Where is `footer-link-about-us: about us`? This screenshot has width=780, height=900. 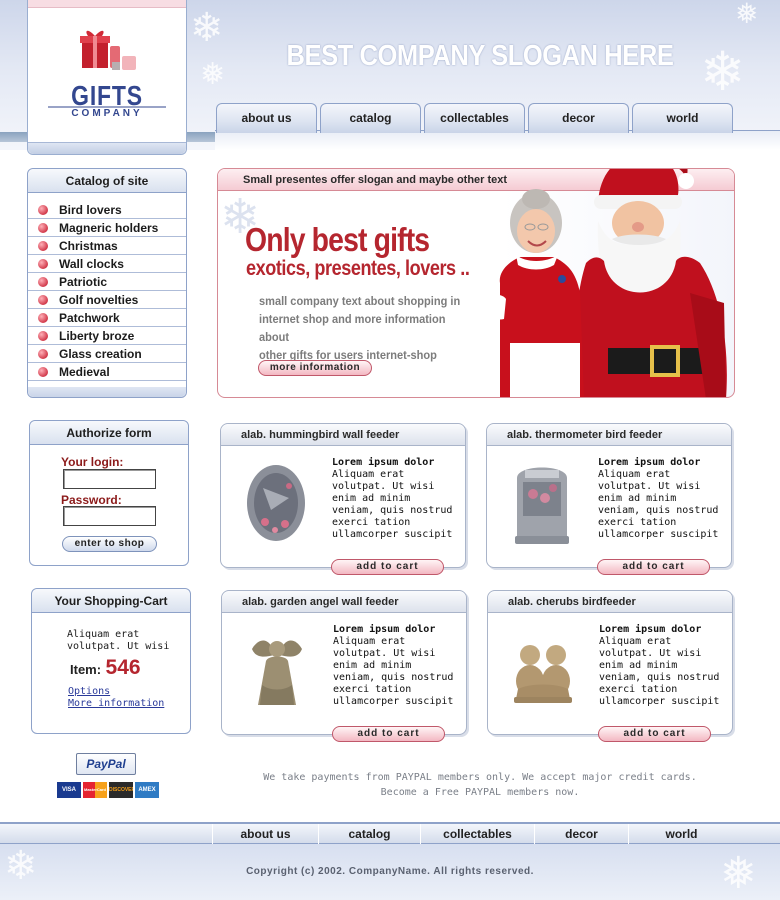
footer-link-about-us: about us is located at coordinates (265, 834).